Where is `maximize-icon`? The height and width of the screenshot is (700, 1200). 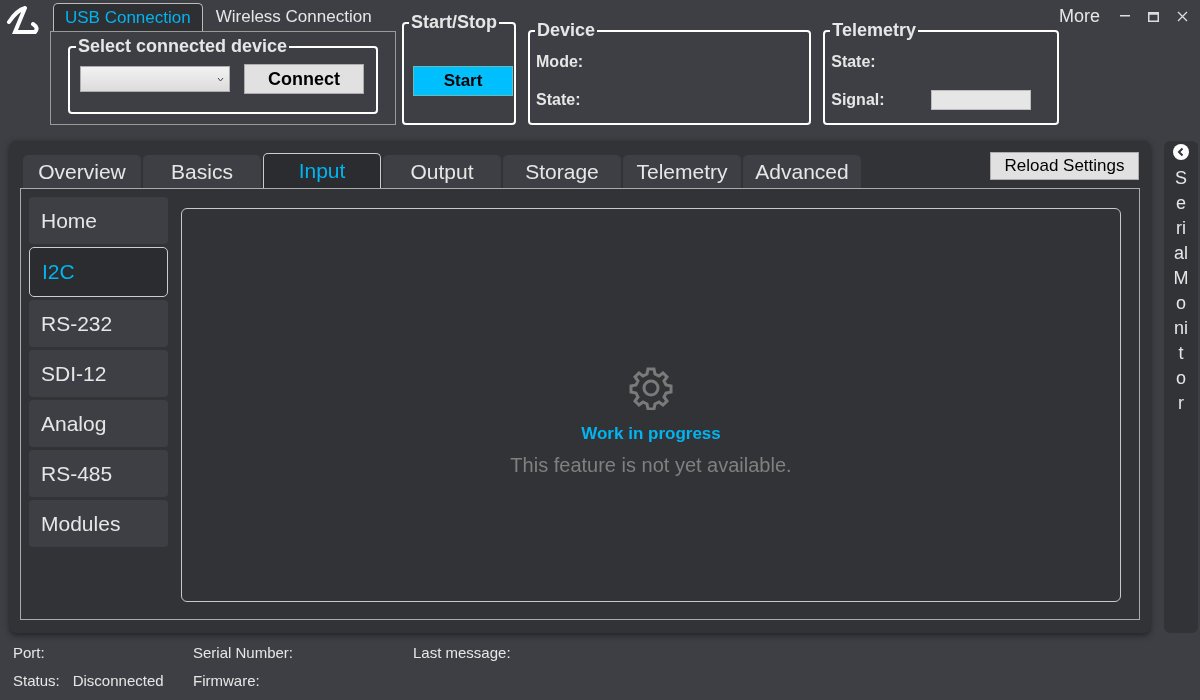
maximize-icon is located at coordinates (1153, 17).